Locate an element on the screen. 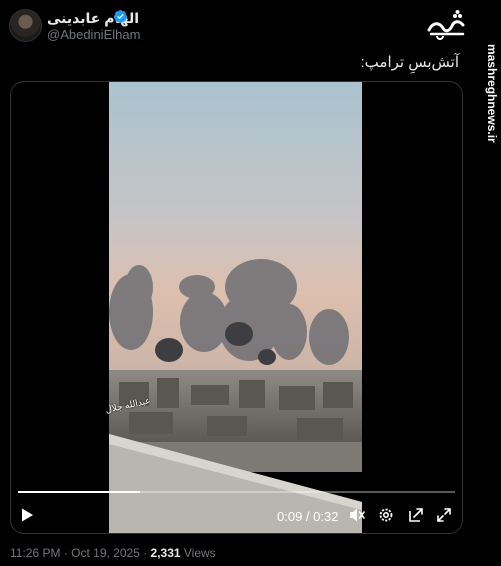 The width and height of the screenshot is (501, 566). views-label: Views is located at coordinates (198, 553).